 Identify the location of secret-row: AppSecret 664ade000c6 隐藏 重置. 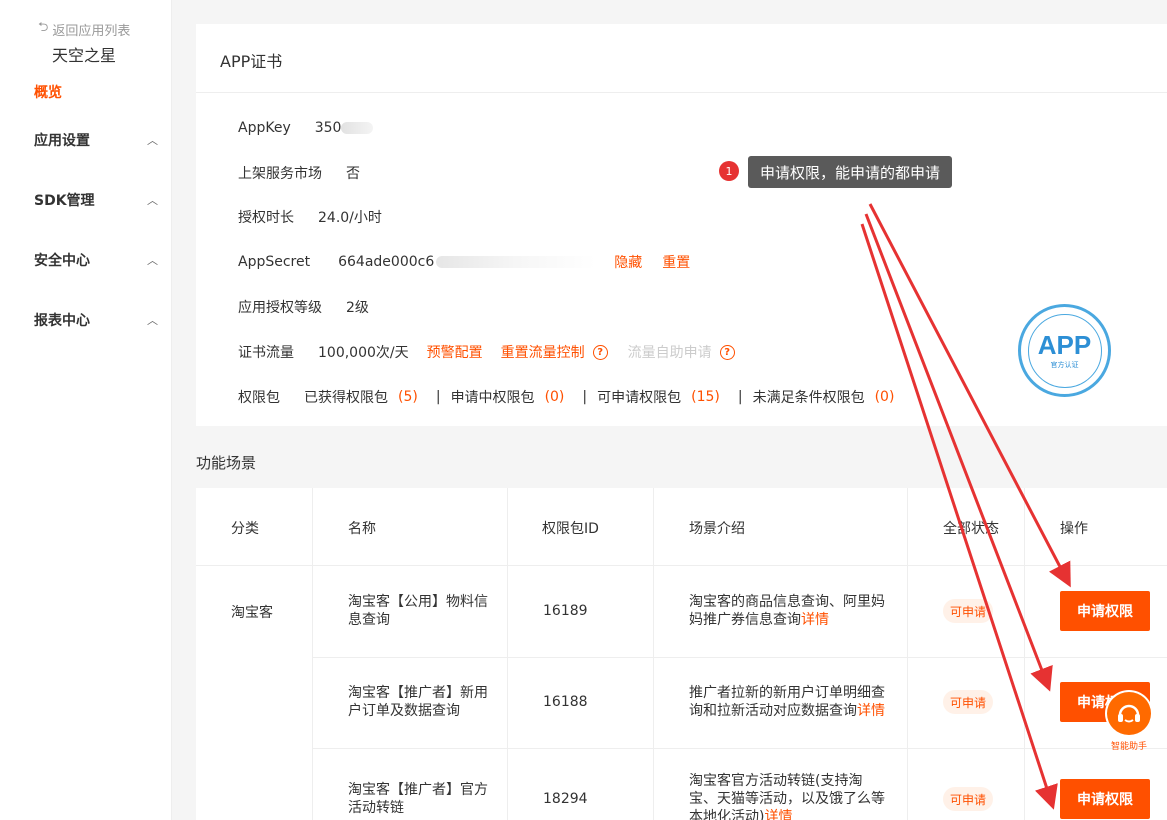
(464, 262).